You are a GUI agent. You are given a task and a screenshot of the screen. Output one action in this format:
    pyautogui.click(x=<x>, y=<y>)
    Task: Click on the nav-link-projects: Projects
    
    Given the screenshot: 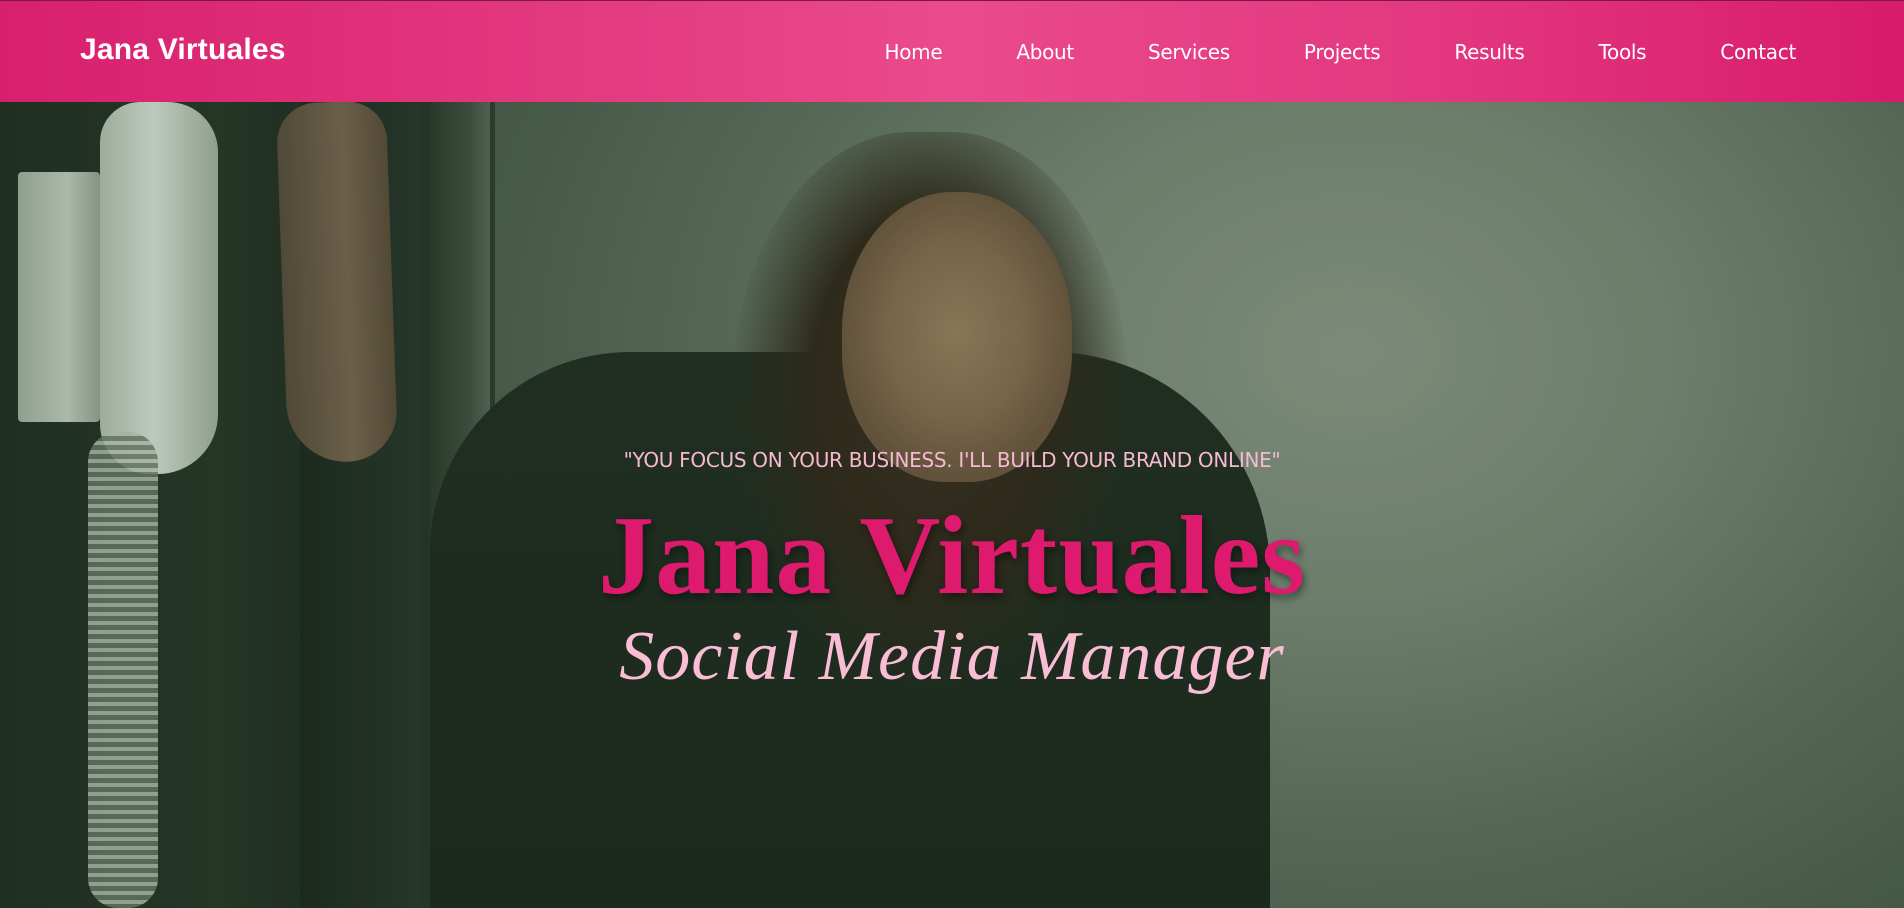 What is the action you would take?
    pyautogui.click(x=1342, y=52)
    